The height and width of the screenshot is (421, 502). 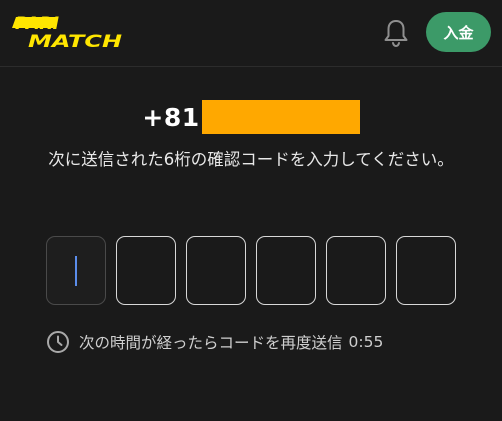 What do you see at coordinates (75, 41) in the screenshot?
I see `logo-line2: MATCH` at bounding box center [75, 41].